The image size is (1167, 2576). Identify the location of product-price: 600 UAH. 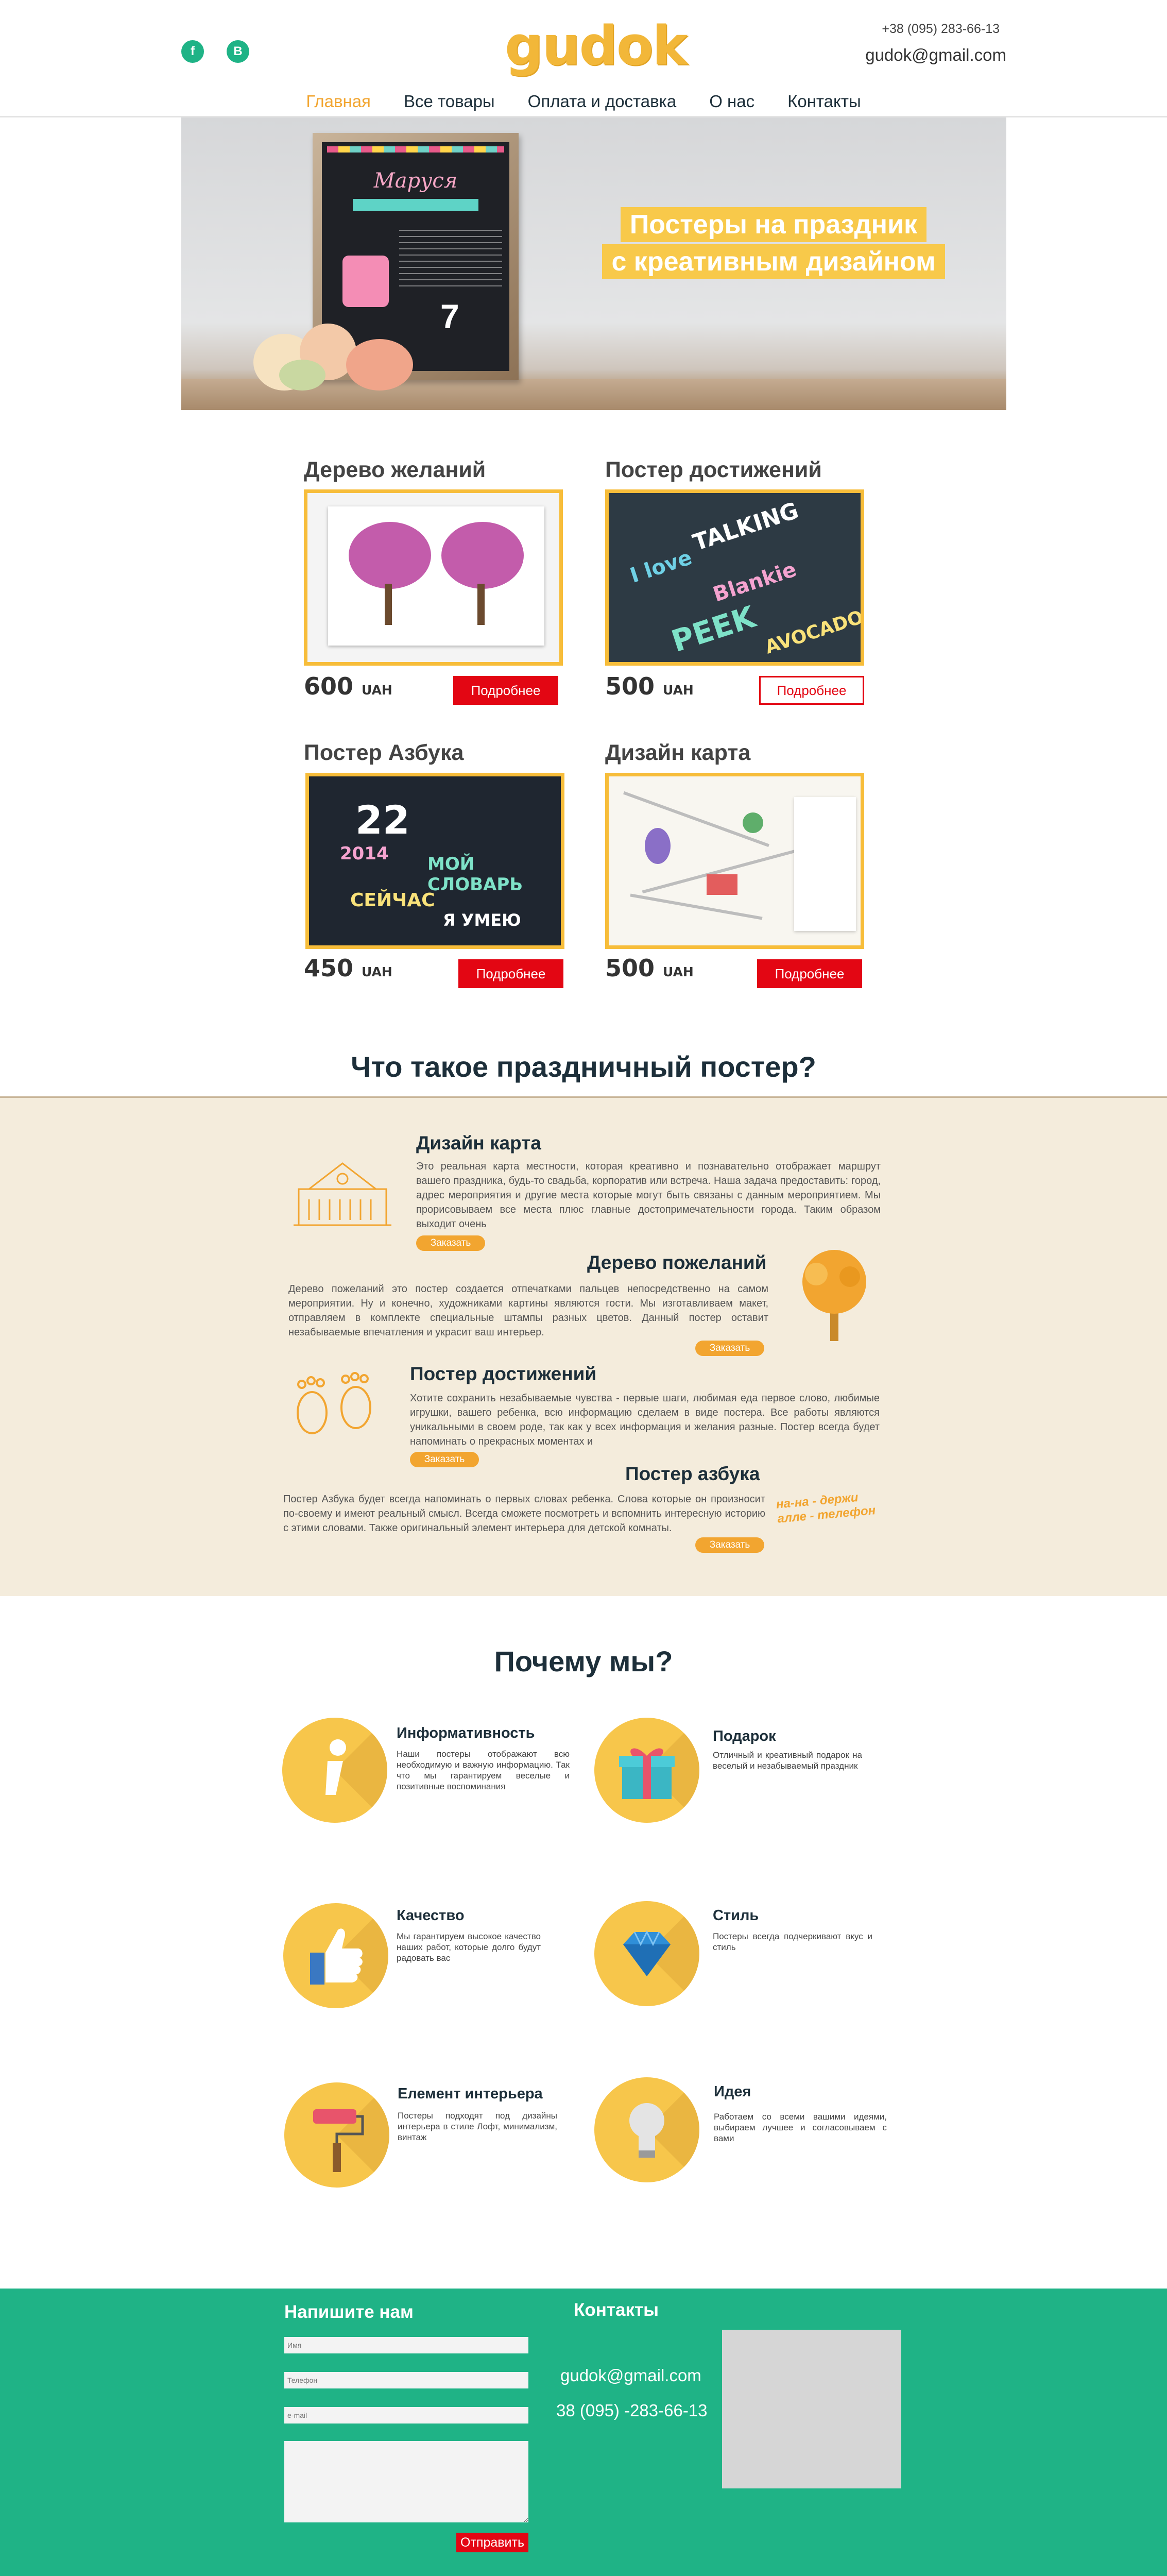
(348, 686).